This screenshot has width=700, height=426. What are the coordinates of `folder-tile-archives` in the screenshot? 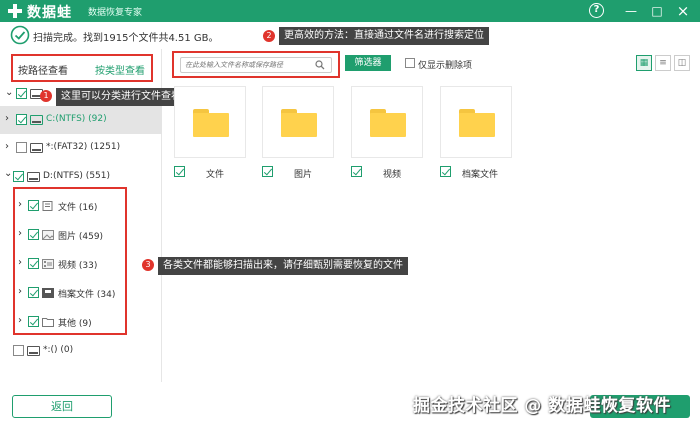 It's located at (476, 122).